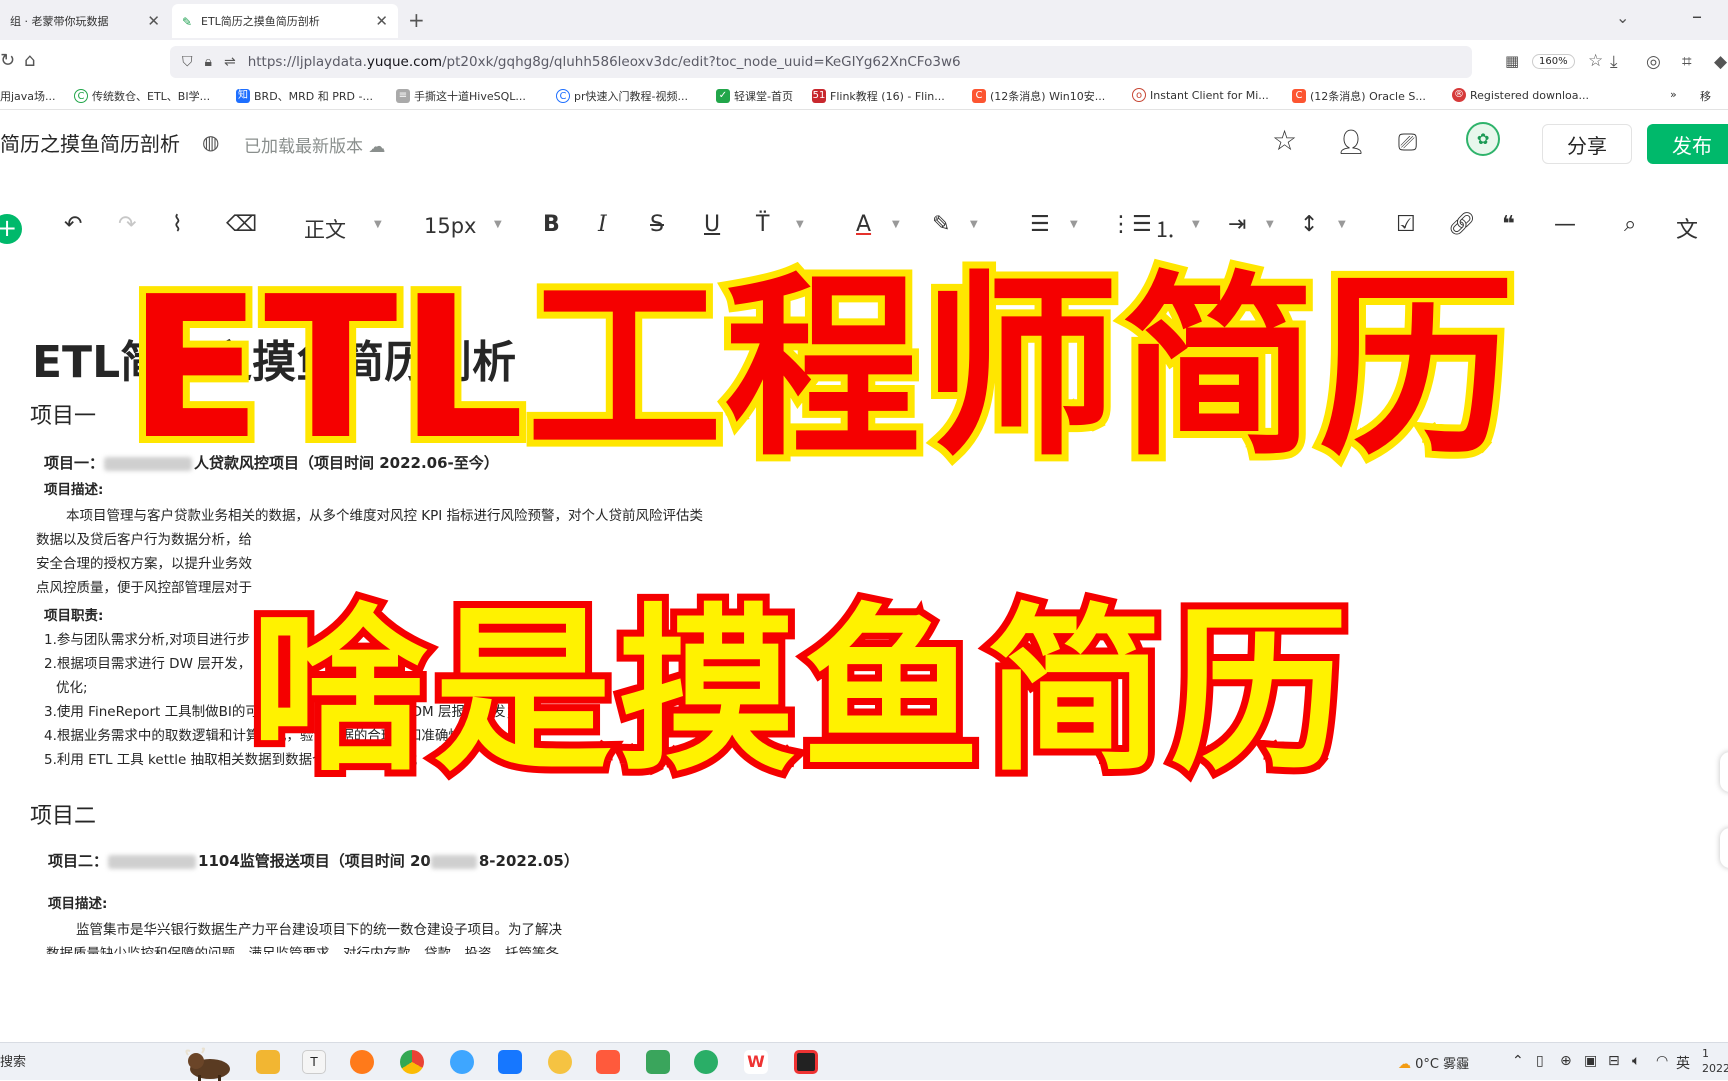  What do you see at coordinates (1351, 142) in the screenshot?
I see `add-collaborator-icon: 👤︎` at bounding box center [1351, 142].